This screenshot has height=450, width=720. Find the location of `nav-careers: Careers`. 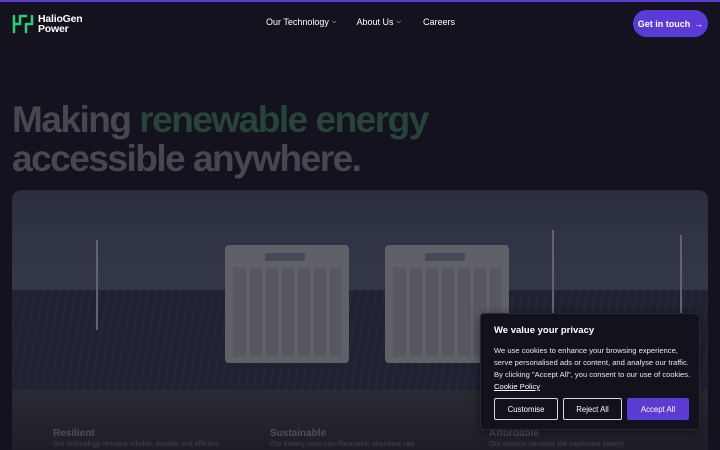

nav-careers: Careers is located at coordinates (439, 22).